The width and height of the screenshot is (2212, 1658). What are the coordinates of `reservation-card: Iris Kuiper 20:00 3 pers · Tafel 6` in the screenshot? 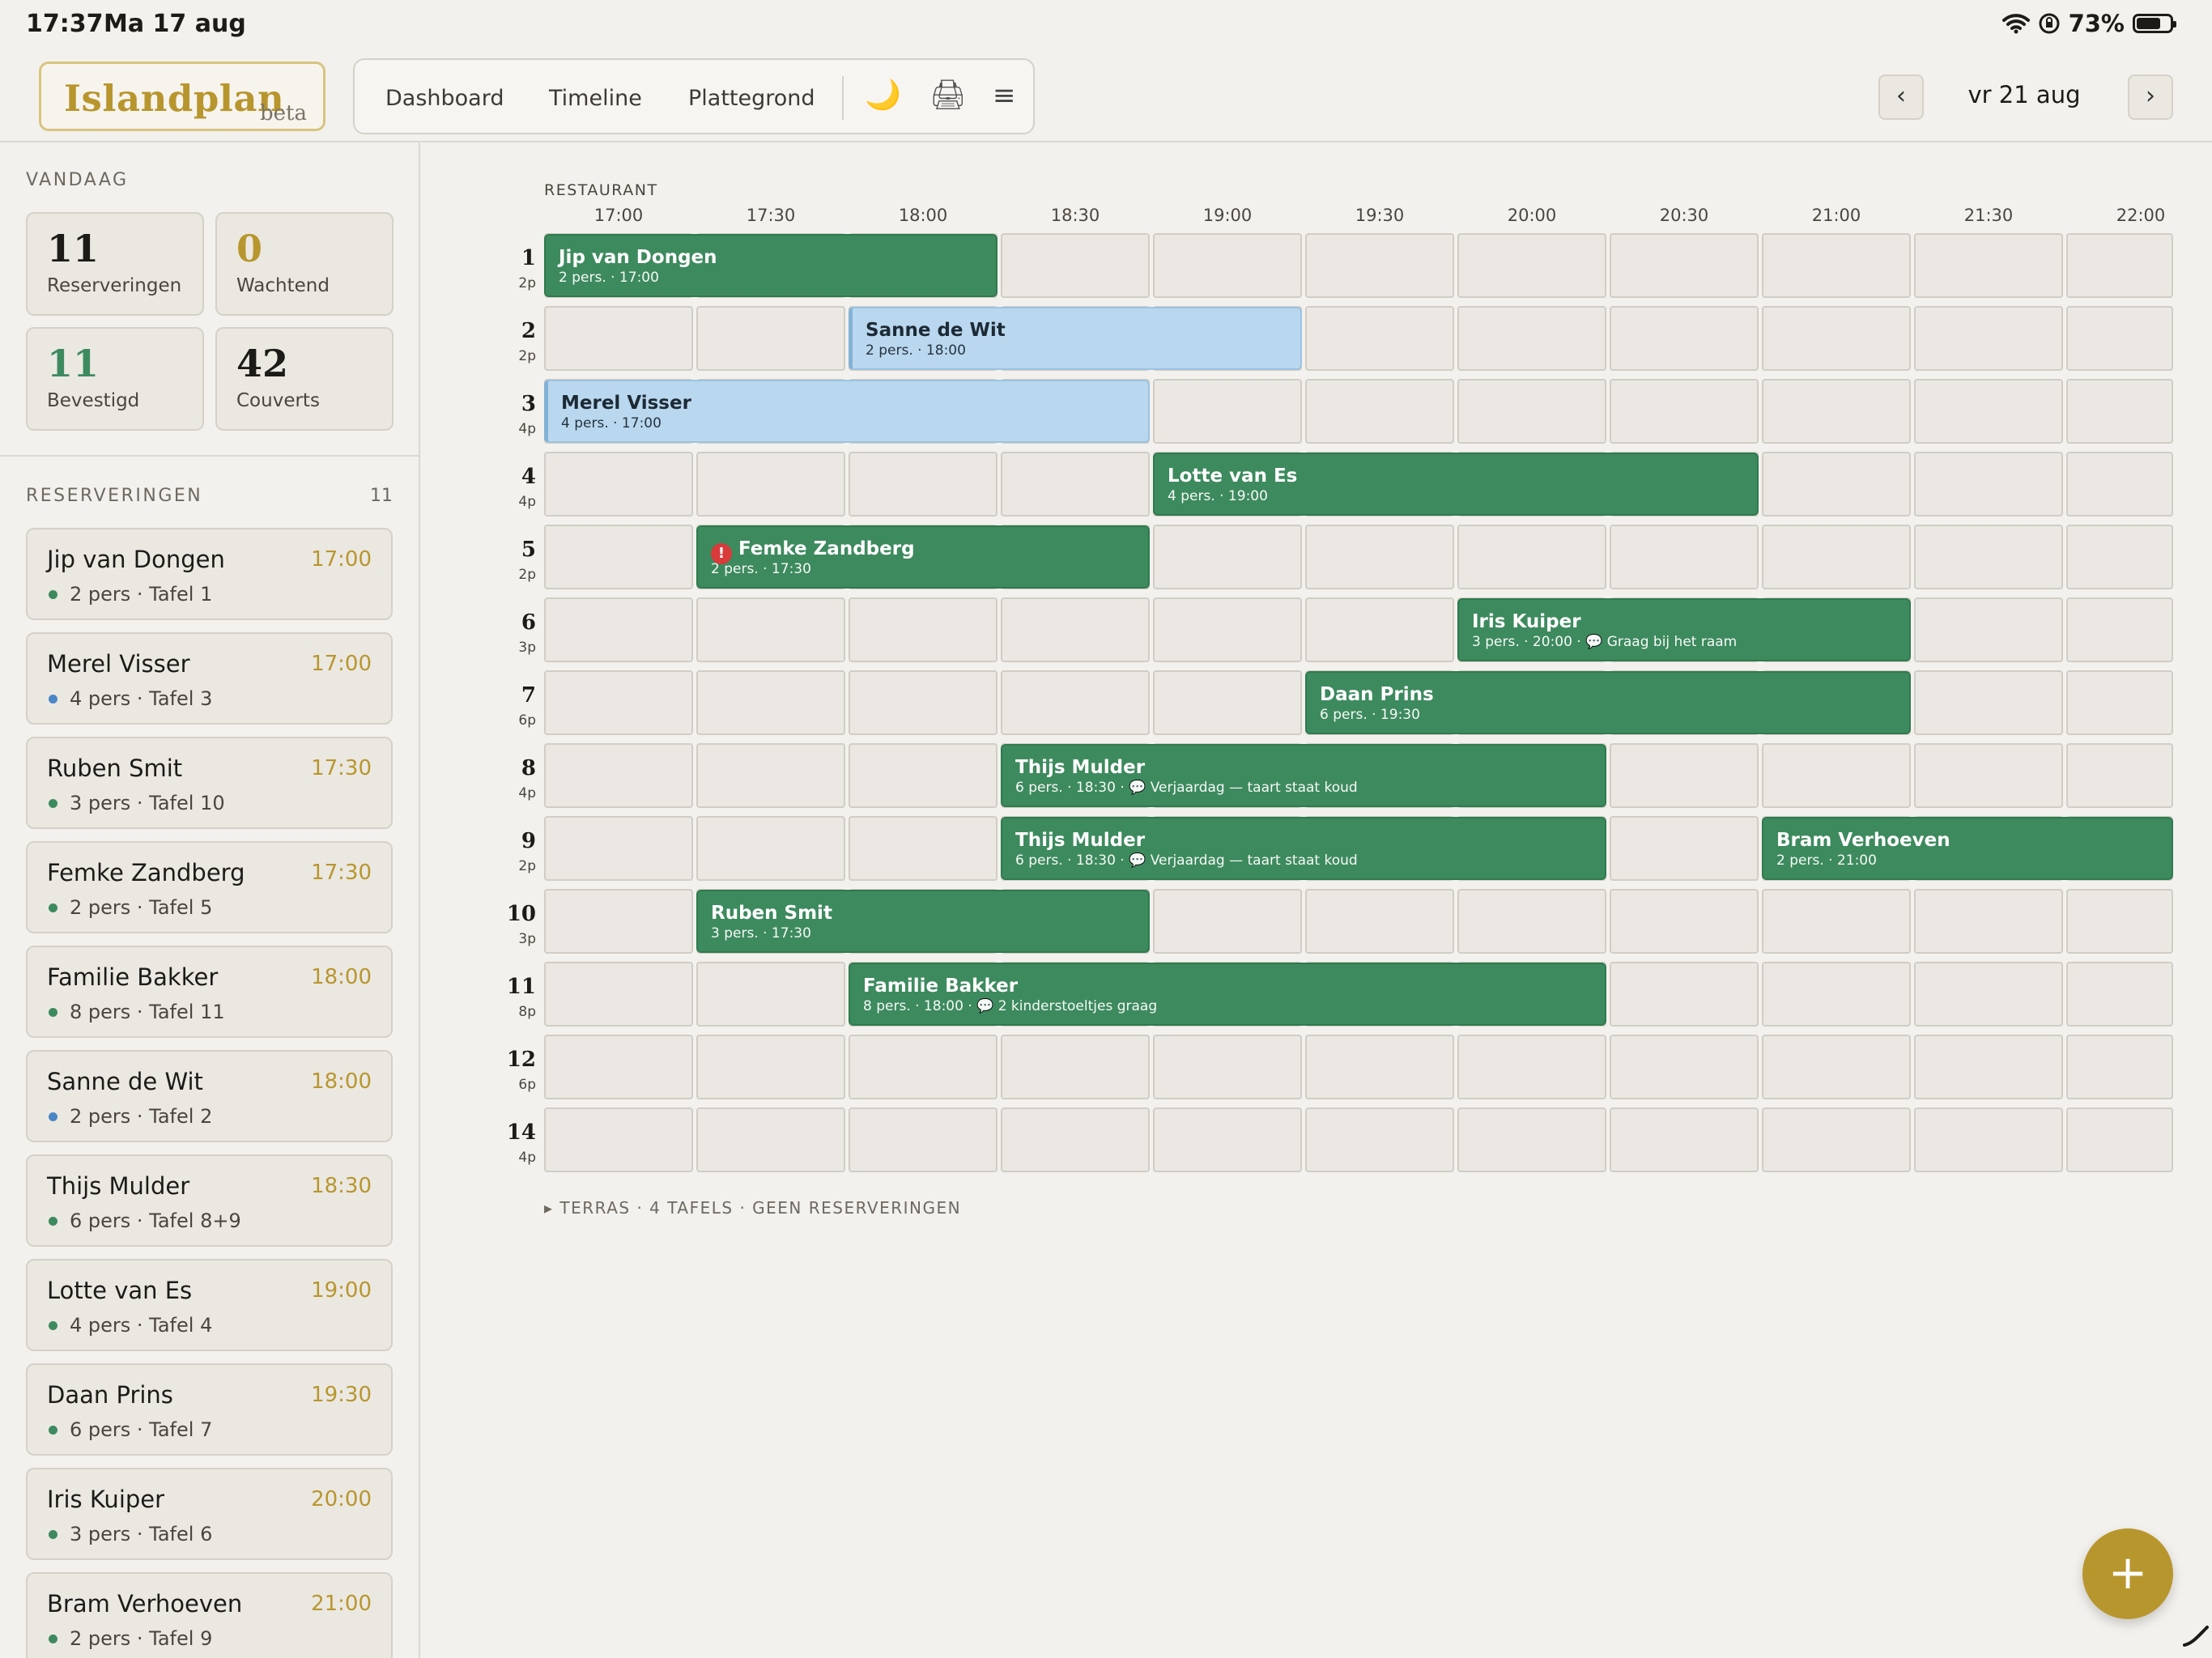 It's located at (209, 1514).